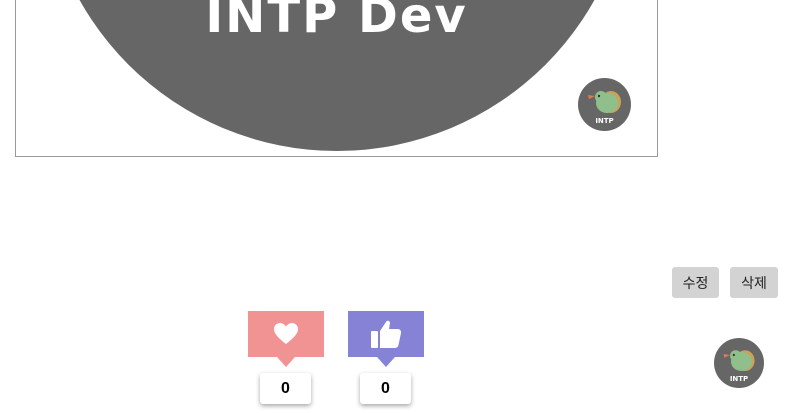  I want to click on edit-button: 수정, so click(695, 282).